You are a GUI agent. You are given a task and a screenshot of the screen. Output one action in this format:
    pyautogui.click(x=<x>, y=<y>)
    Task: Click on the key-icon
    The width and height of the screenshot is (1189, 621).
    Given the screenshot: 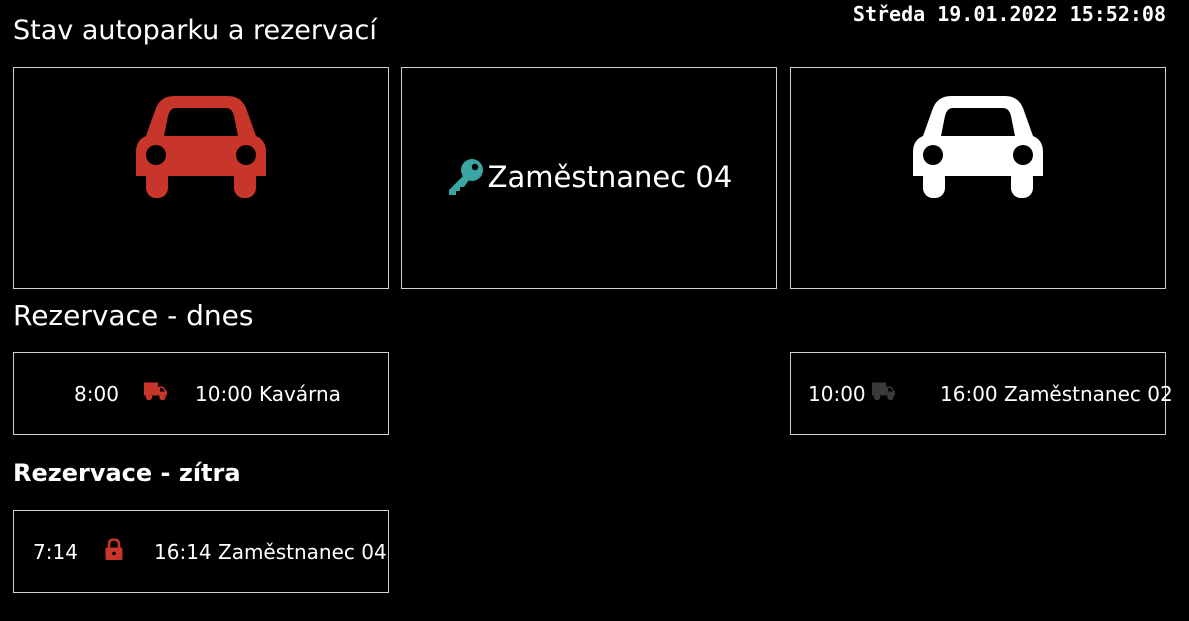 What is the action you would take?
    pyautogui.click(x=465, y=177)
    